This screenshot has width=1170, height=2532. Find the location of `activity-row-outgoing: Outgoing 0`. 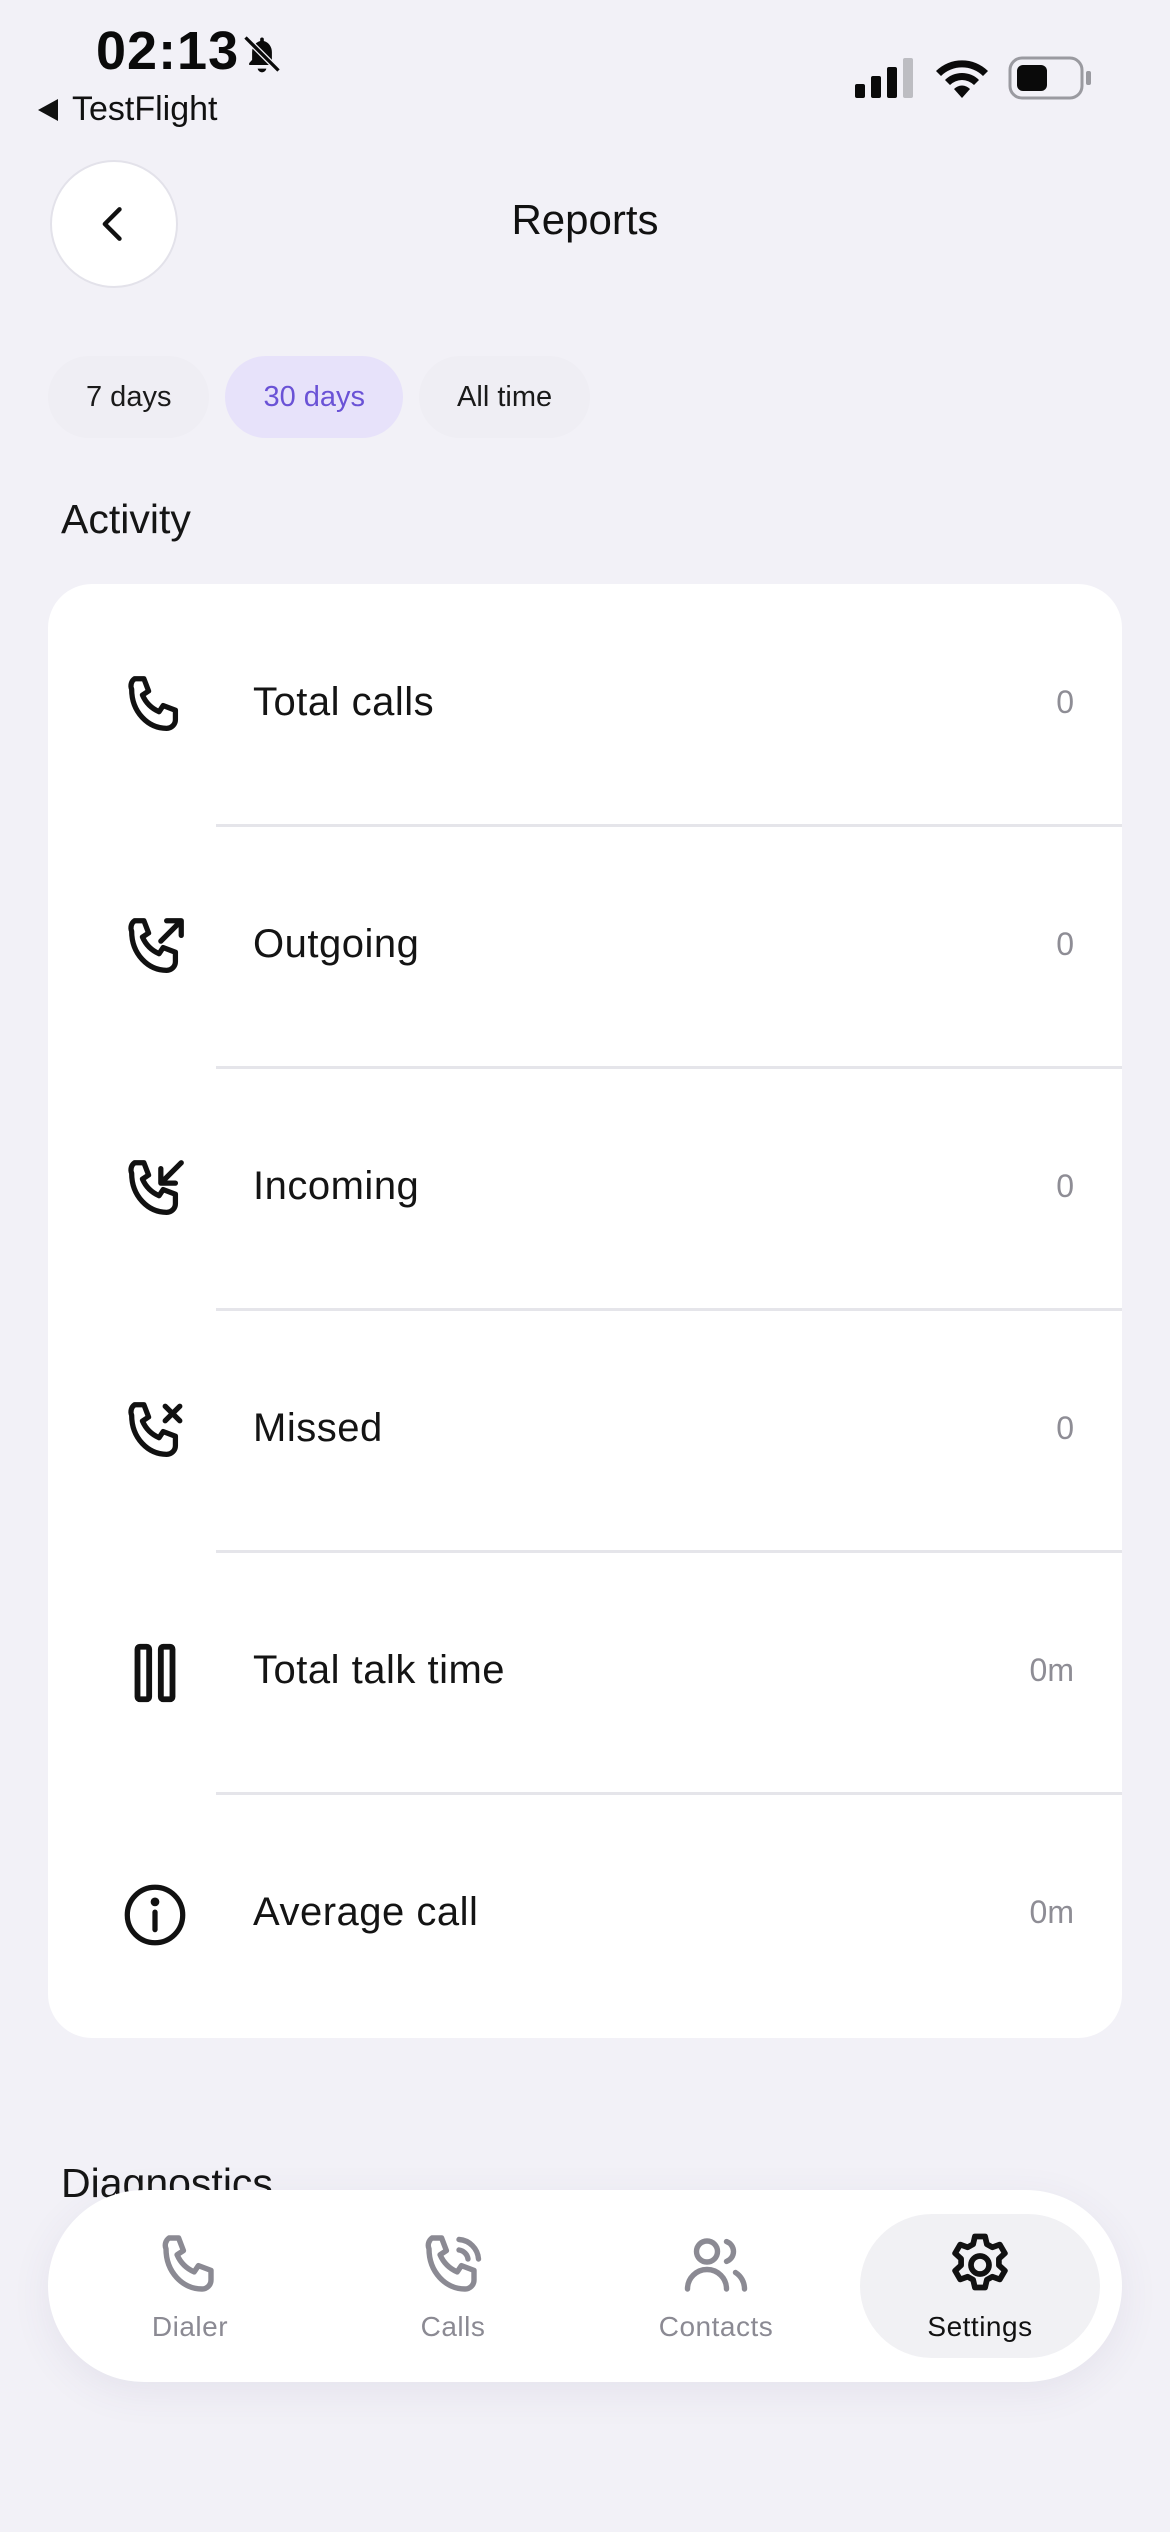

activity-row-outgoing: Outgoing 0 is located at coordinates (585, 947).